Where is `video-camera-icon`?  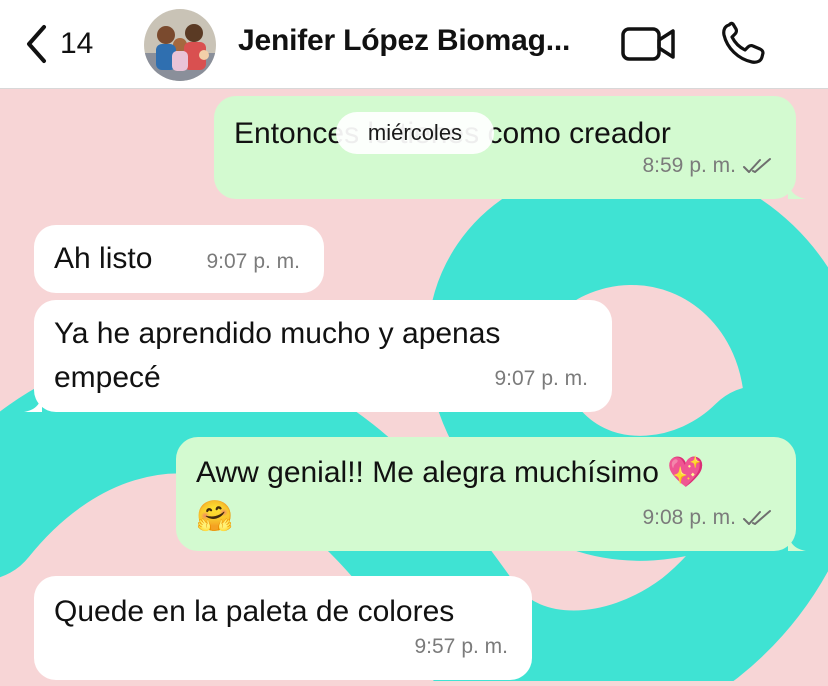
video-camera-icon is located at coordinates (648, 44).